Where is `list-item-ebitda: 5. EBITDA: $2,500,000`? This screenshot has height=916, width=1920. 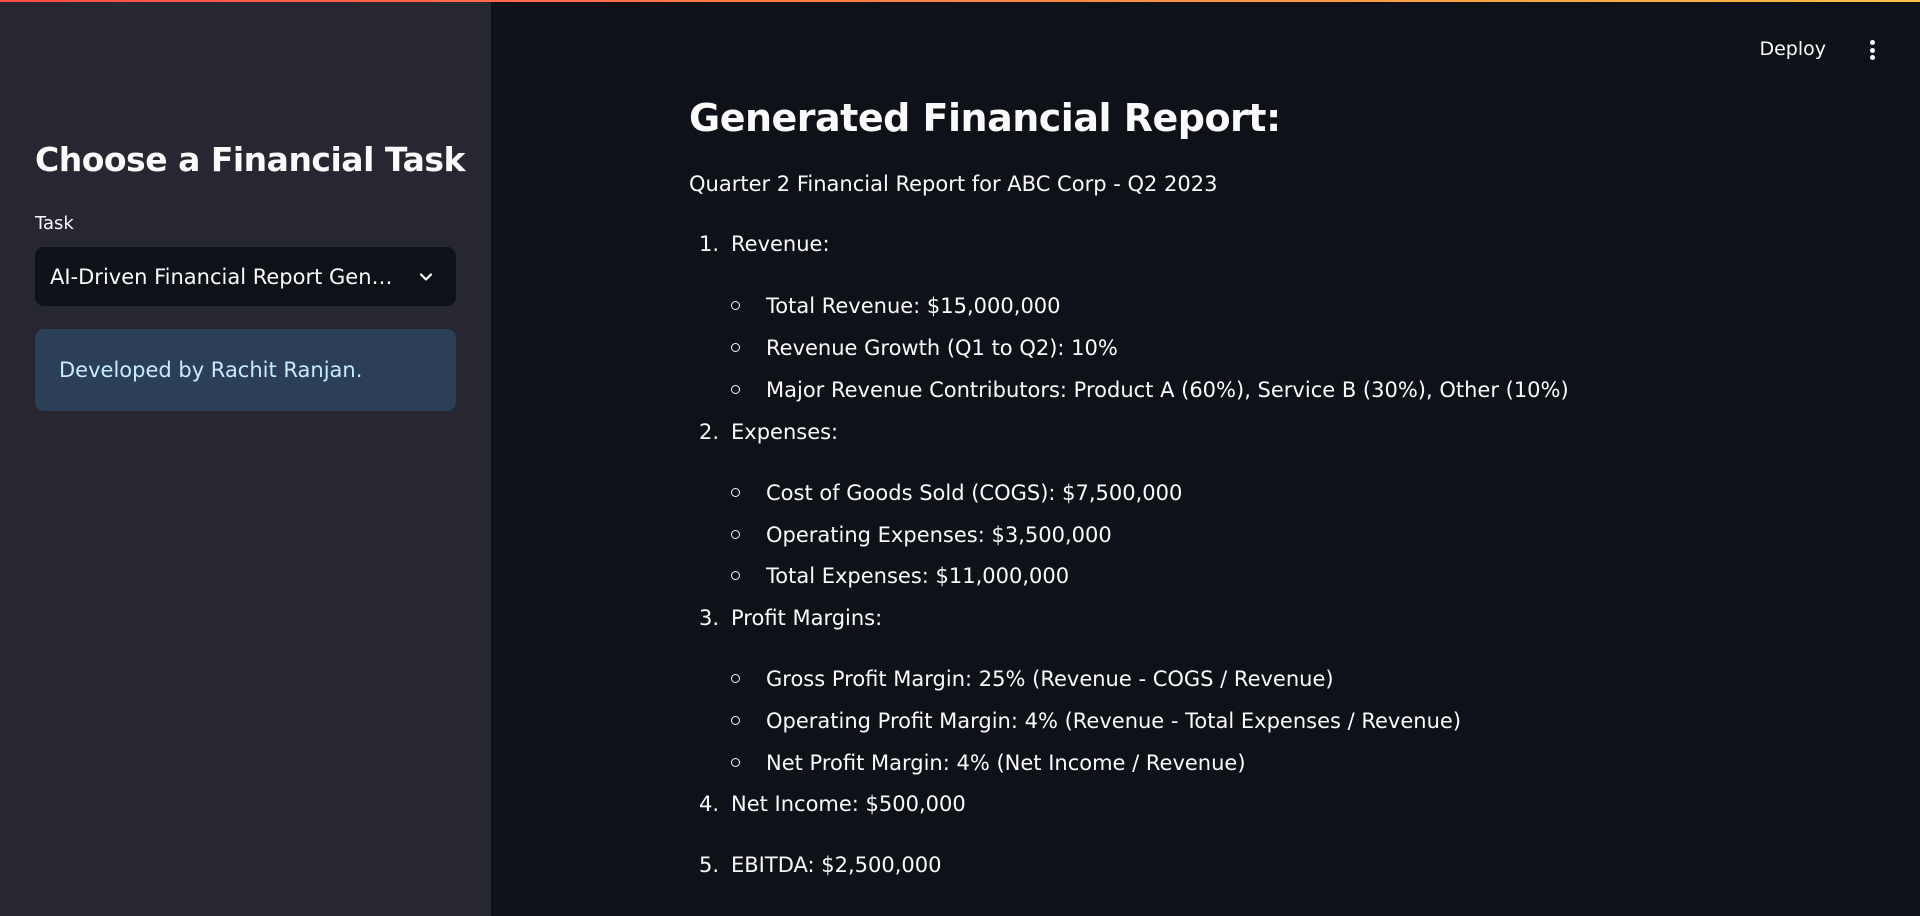
list-item-ebitda: 5. EBITDA: $2,500,000 is located at coordinates (820, 865).